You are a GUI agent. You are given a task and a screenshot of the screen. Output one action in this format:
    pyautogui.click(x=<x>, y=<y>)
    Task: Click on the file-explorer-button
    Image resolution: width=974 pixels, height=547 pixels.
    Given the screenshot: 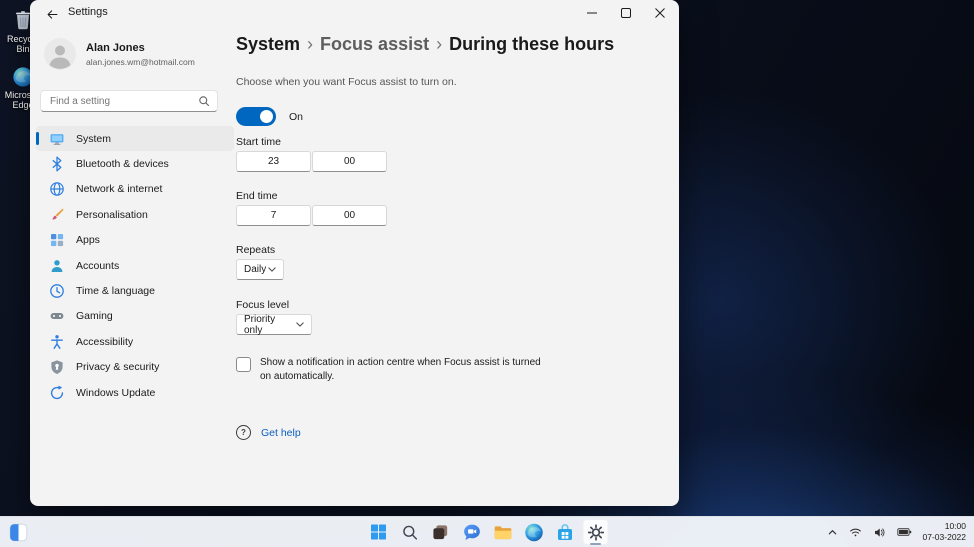 What is the action you would take?
    pyautogui.click(x=503, y=532)
    